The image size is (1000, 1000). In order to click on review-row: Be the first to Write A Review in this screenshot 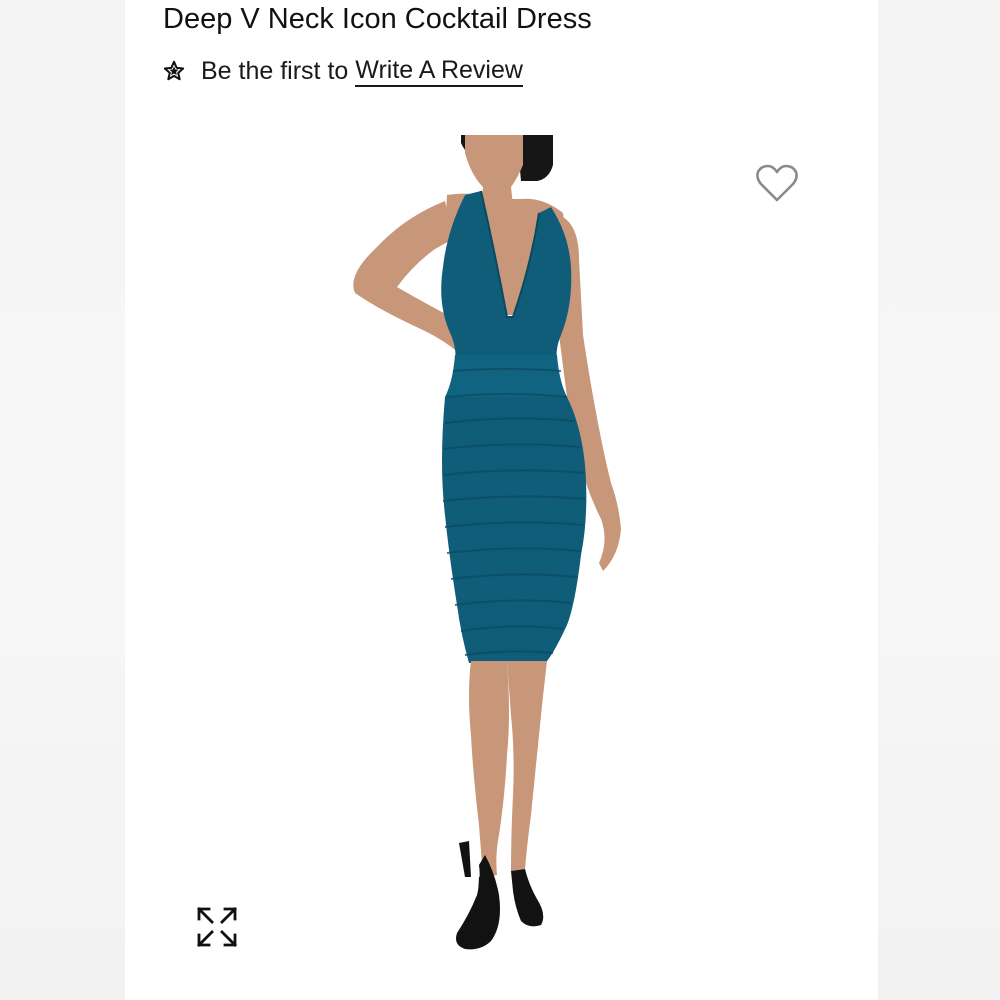, I will do `click(343, 71)`.